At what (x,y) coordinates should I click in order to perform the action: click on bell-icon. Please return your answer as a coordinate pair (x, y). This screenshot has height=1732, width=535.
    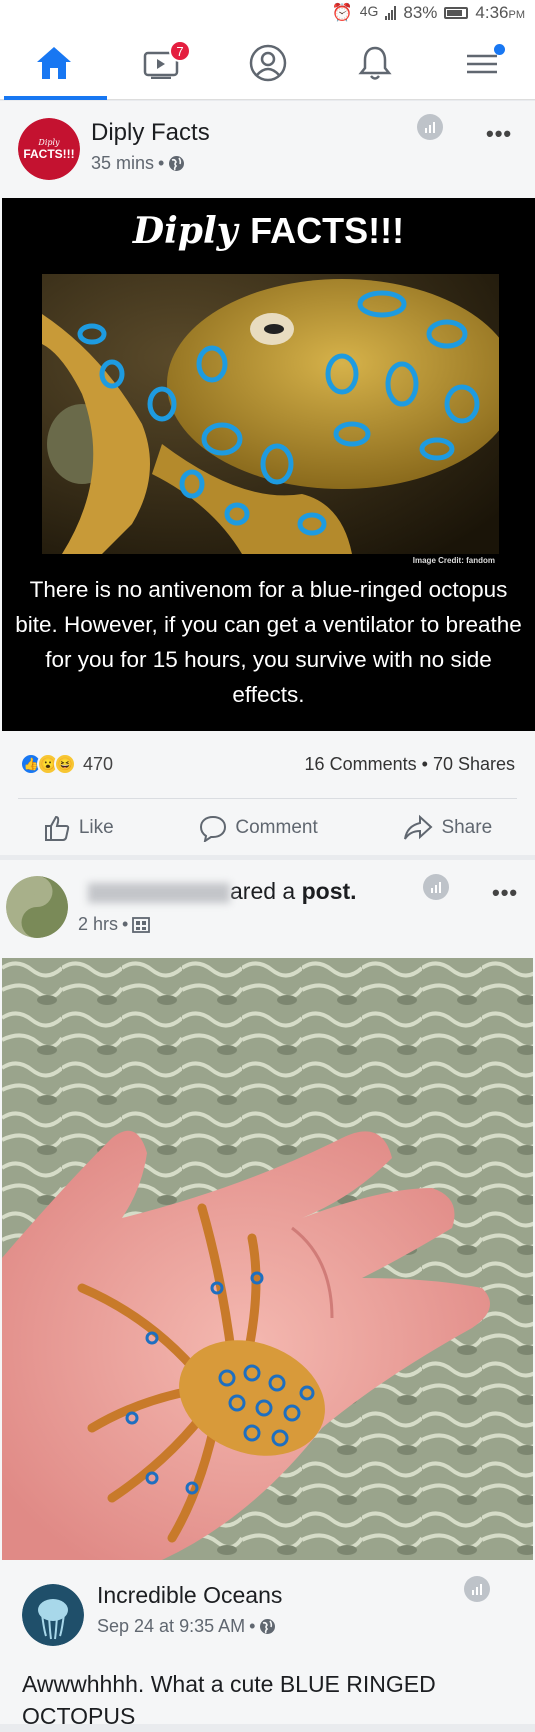
    Looking at the image, I should click on (374, 63).